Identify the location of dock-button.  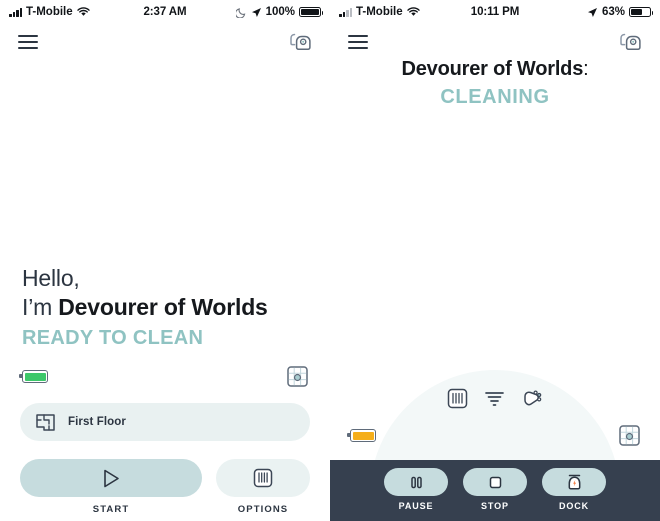
(574, 482).